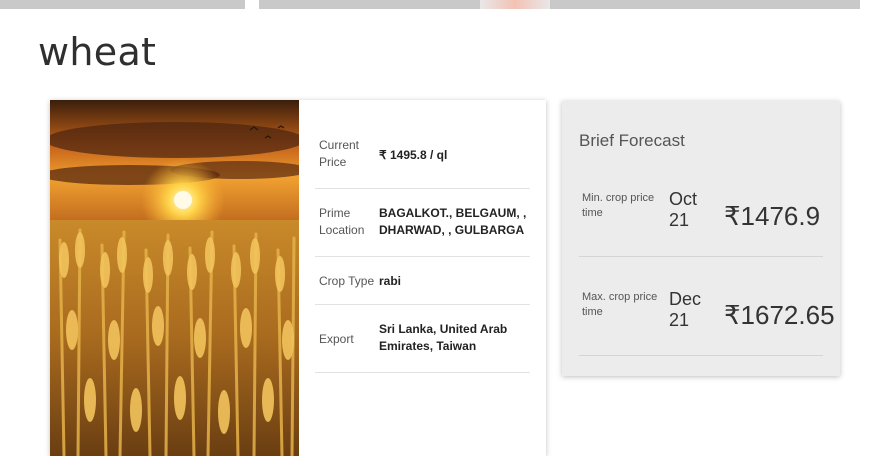 This screenshot has height=456, width=878. I want to click on forecast-price: ₹1672.65, so click(779, 315).